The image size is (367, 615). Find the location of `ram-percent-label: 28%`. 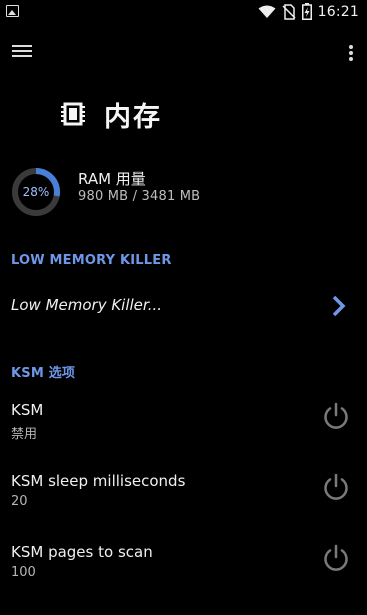

ram-percent-label: 28% is located at coordinates (36, 192).